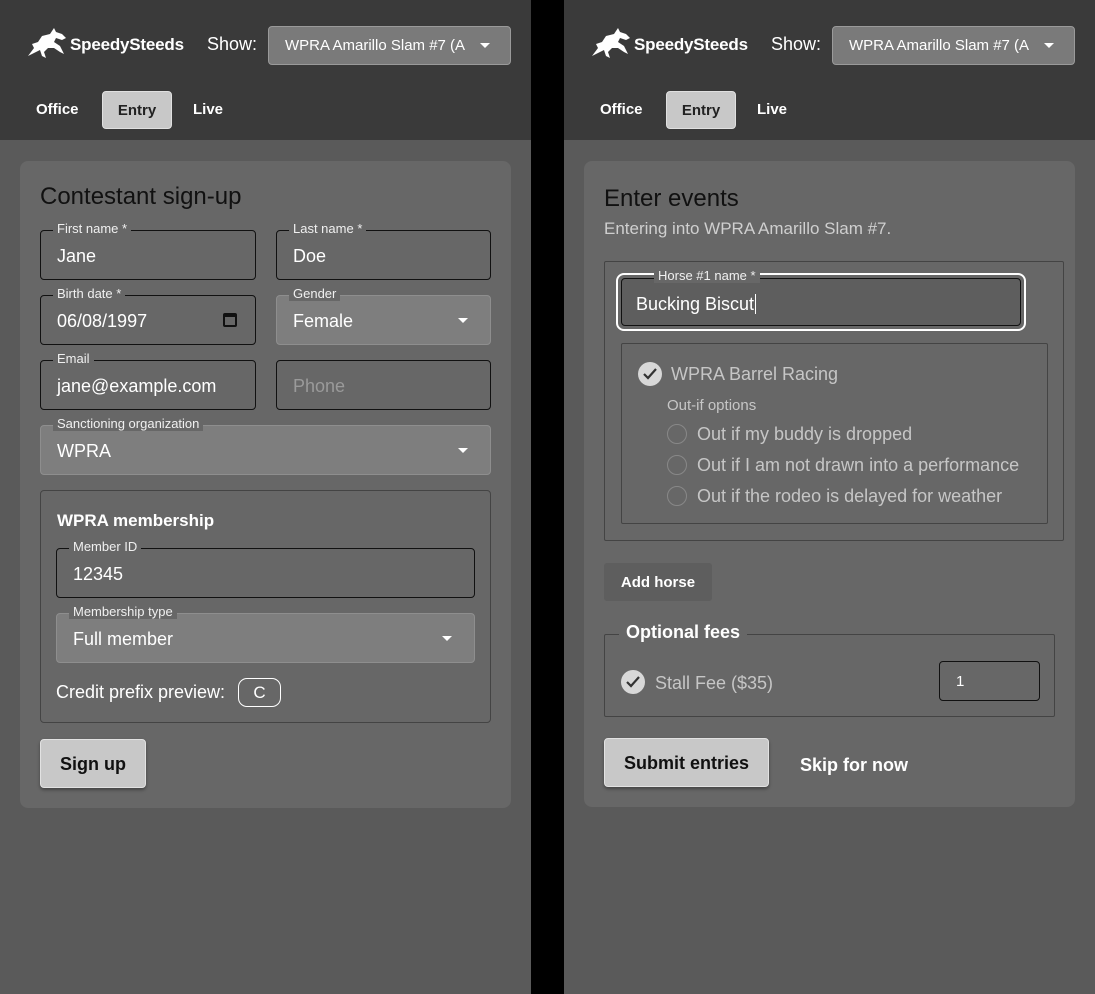  What do you see at coordinates (755, 374) in the screenshot?
I see `event-label: WPRA Barrel Racing` at bounding box center [755, 374].